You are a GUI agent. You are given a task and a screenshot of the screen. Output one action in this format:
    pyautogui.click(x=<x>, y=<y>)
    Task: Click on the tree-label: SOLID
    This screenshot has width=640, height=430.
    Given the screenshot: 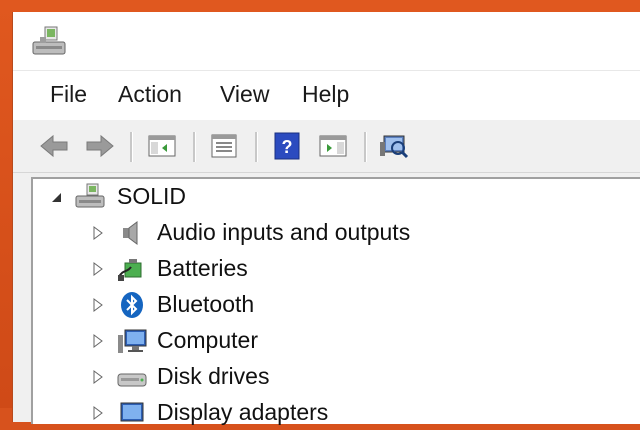 What is the action you would take?
    pyautogui.click(x=152, y=196)
    